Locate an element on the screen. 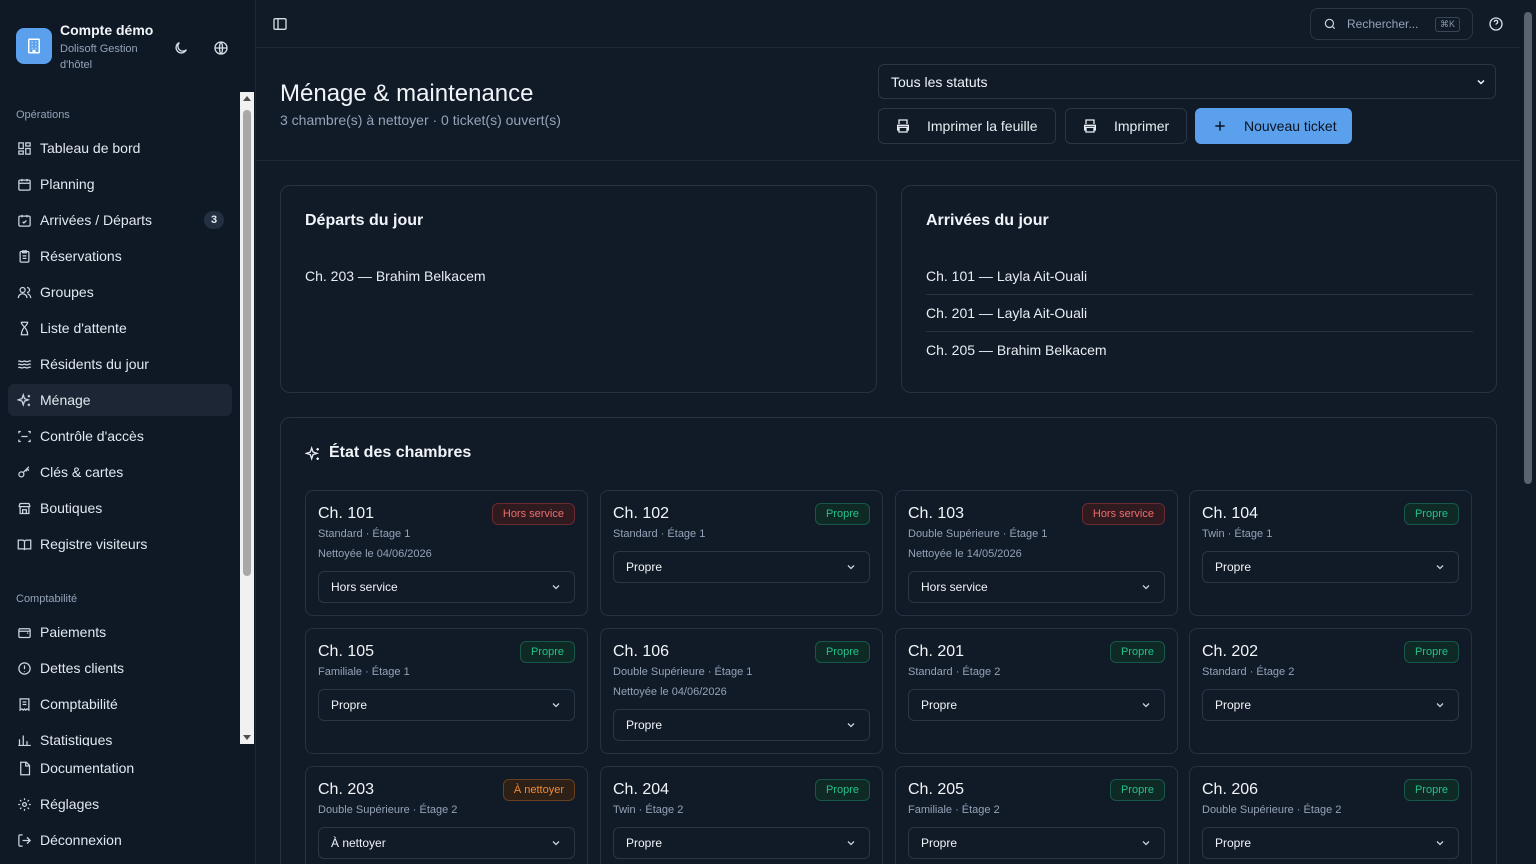 The image size is (1536, 864). sidebar-item-label: Clés & cartes is located at coordinates (82, 472).